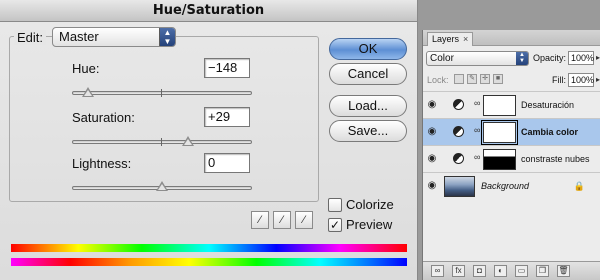 The height and width of the screenshot is (280, 600). Describe the element at coordinates (438, 80) in the screenshot. I see `lock-label: Lock:` at that location.